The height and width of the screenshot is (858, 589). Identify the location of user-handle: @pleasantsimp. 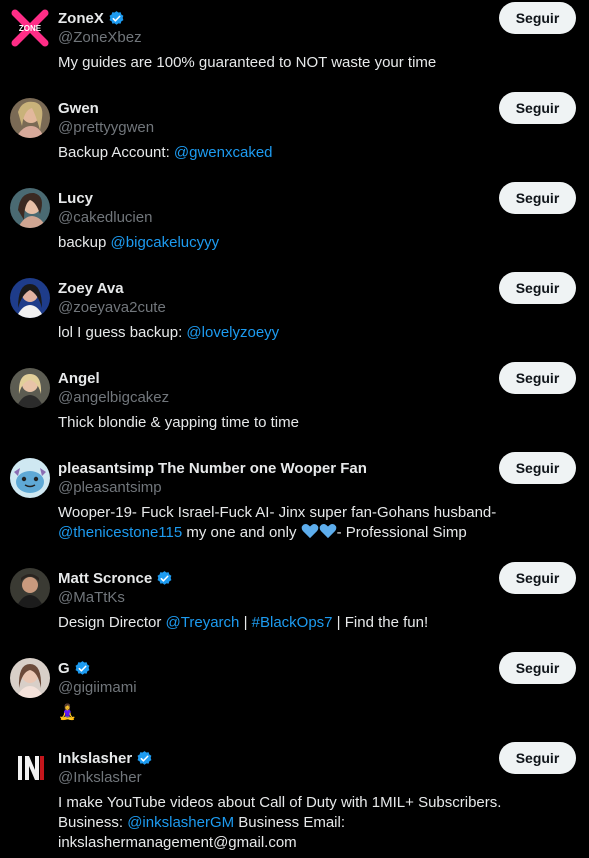
(110, 487).